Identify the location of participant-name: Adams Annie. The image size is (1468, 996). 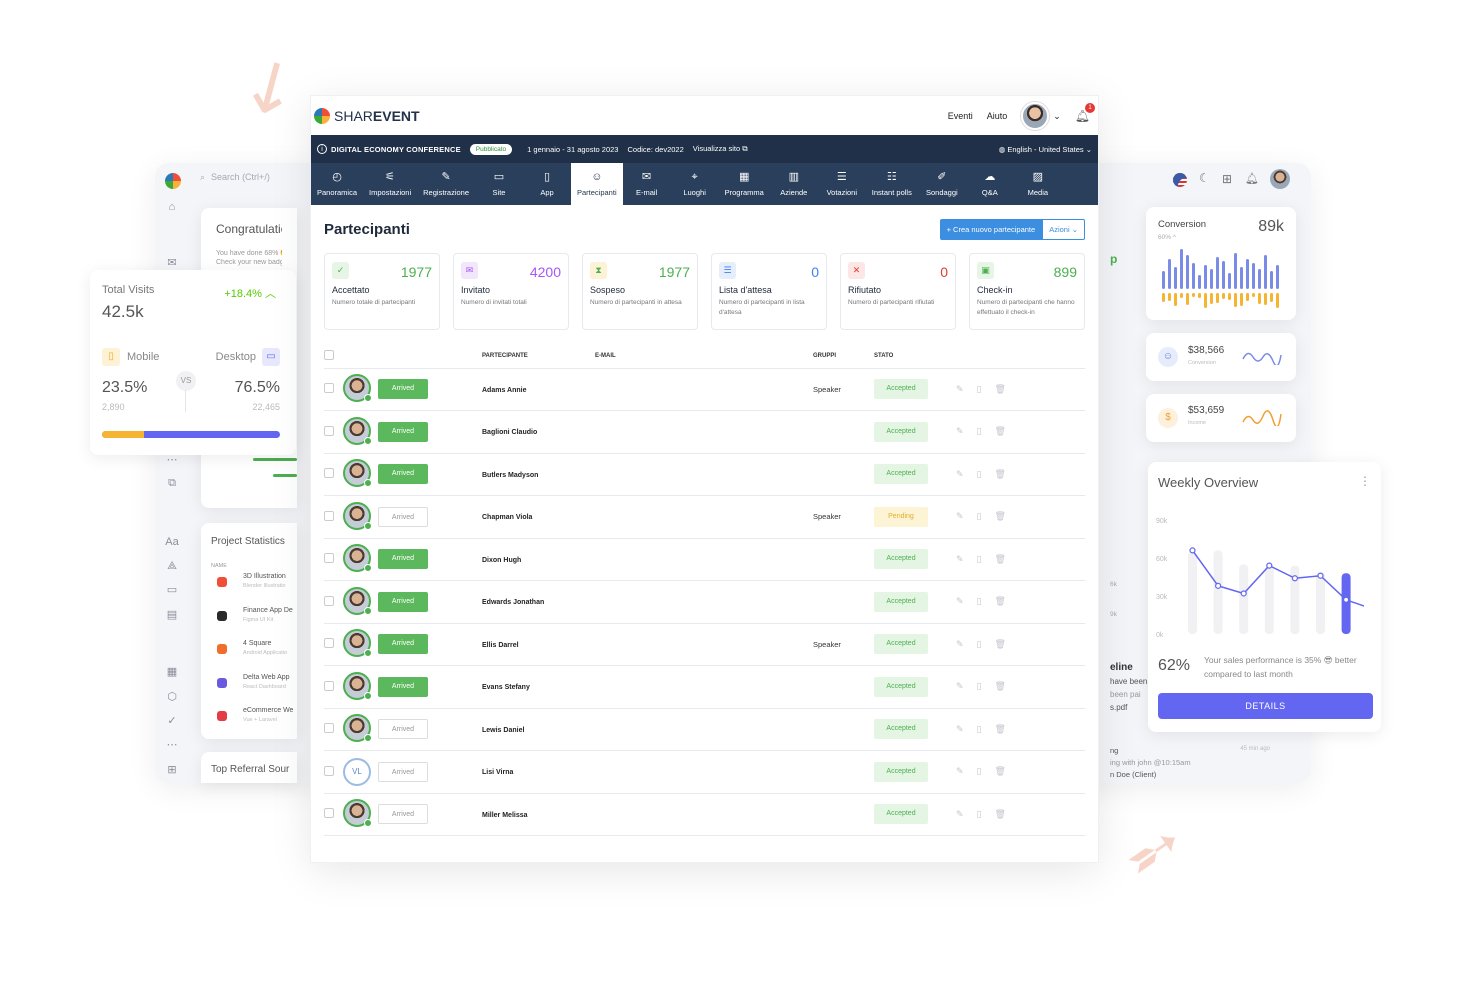
(504, 390).